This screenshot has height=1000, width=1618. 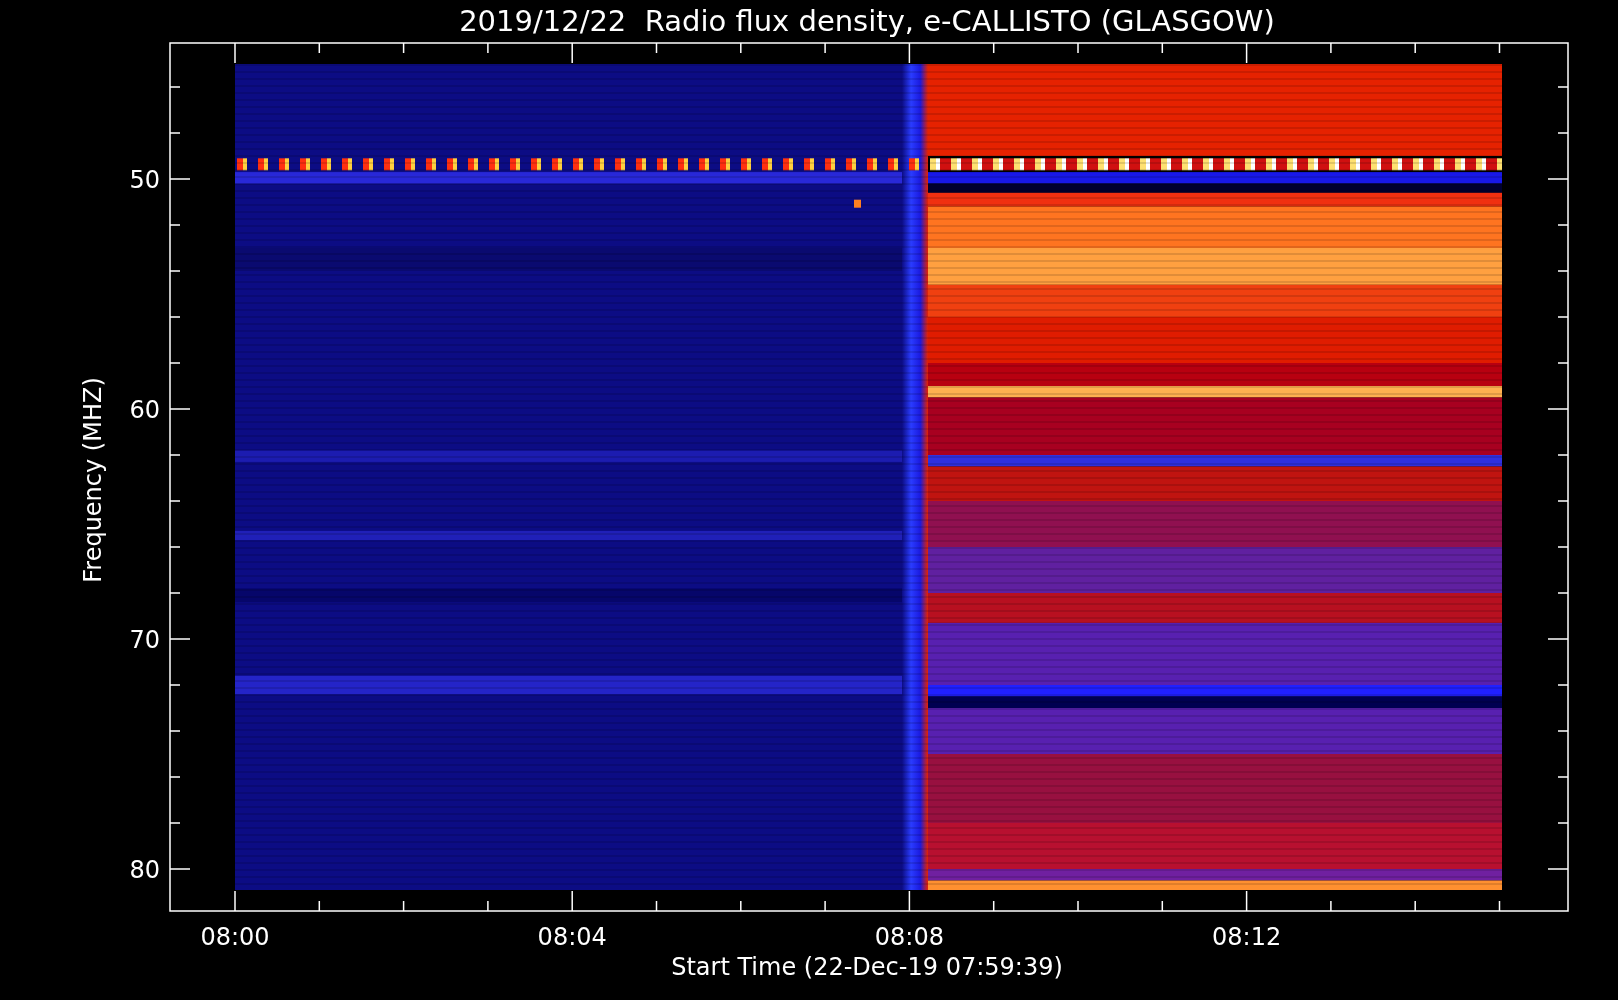 I want to click on y-tick-label: 50, so click(x=144, y=180).